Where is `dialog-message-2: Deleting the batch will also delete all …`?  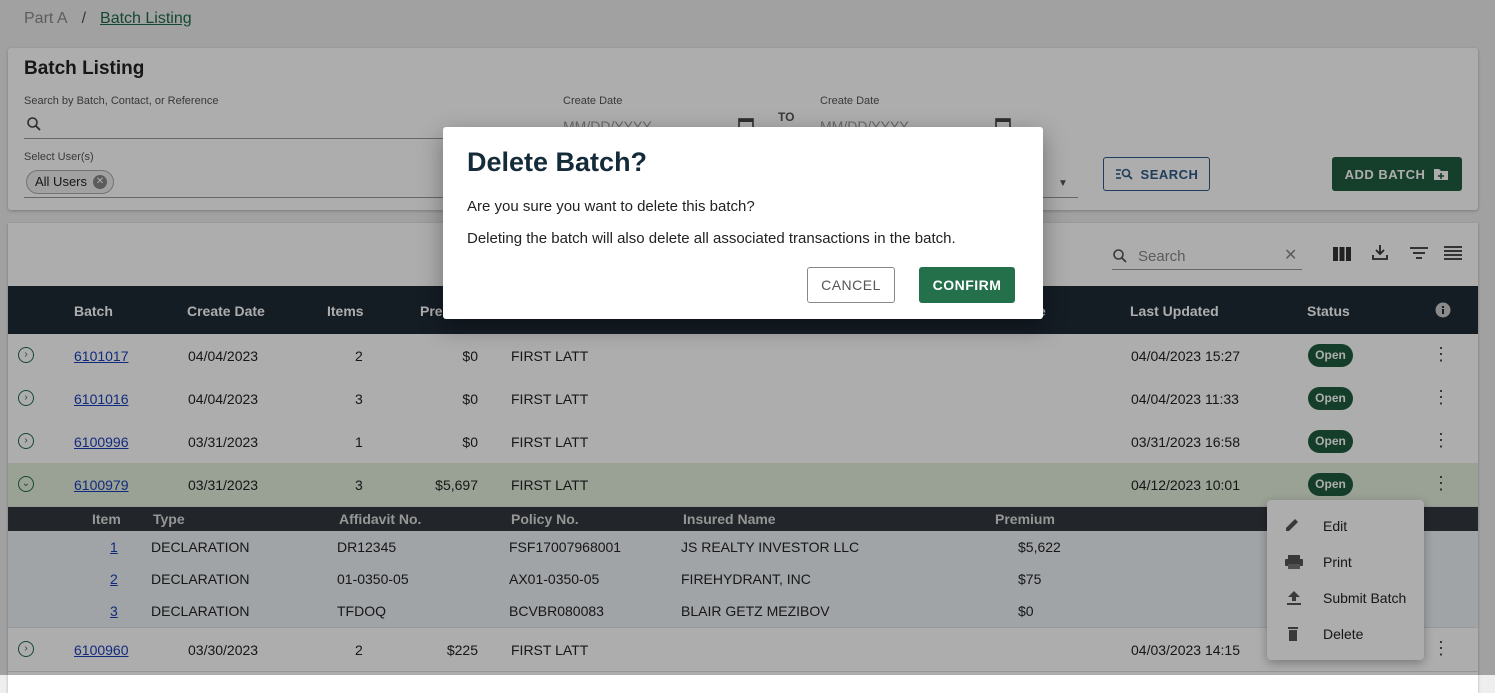
dialog-message-2: Deleting the batch will also delete all … is located at coordinates (711, 238).